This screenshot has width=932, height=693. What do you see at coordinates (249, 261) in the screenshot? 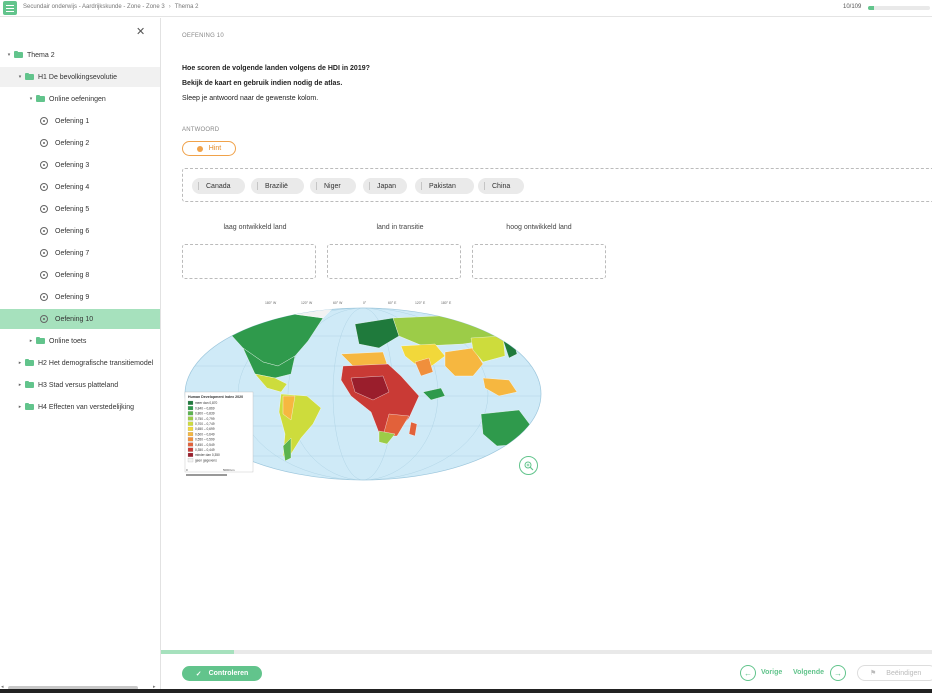
I see `drop-zone-low` at bounding box center [249, 261].